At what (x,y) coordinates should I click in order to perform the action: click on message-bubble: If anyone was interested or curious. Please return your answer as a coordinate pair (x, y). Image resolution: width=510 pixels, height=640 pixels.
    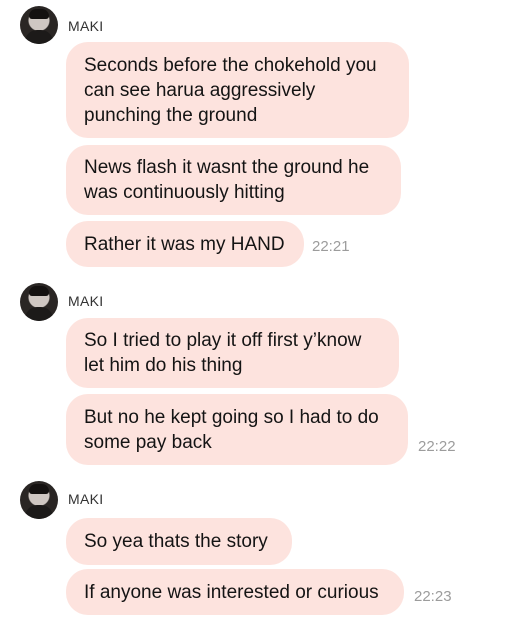
    Looking at the image, I should click on (235, 592).